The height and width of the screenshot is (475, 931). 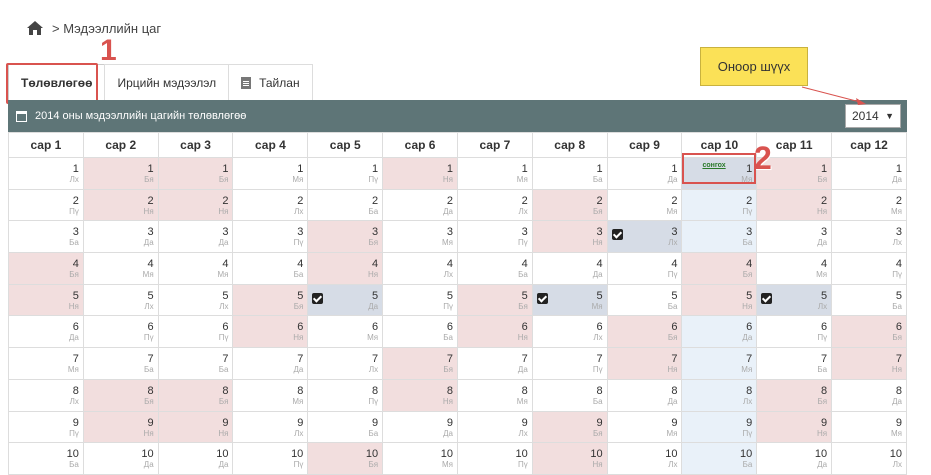 I want to click on day-cell: 2 Да, so click(x=420, y=205).